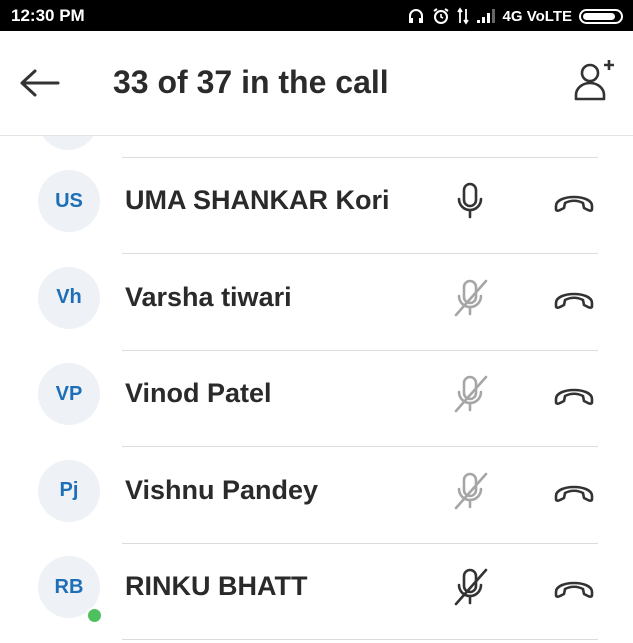 The width and height of the screenshot is (633, 643). What do you see at coordinates (316, 303) in the screenshot?
I see `participant-row: Vh Varsha tiwari` at bounding box center [316, 303].